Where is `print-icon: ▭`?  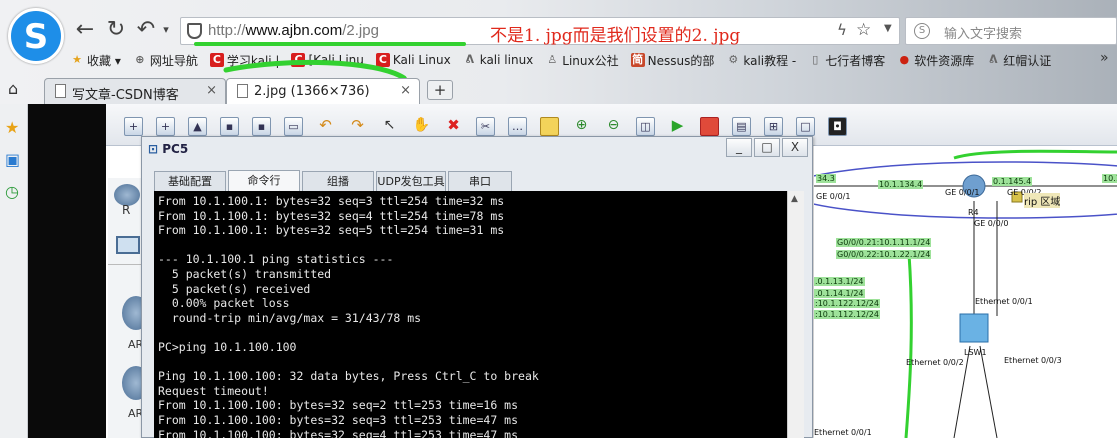
print-icon: ▭ is located at coordinates (293, 126).